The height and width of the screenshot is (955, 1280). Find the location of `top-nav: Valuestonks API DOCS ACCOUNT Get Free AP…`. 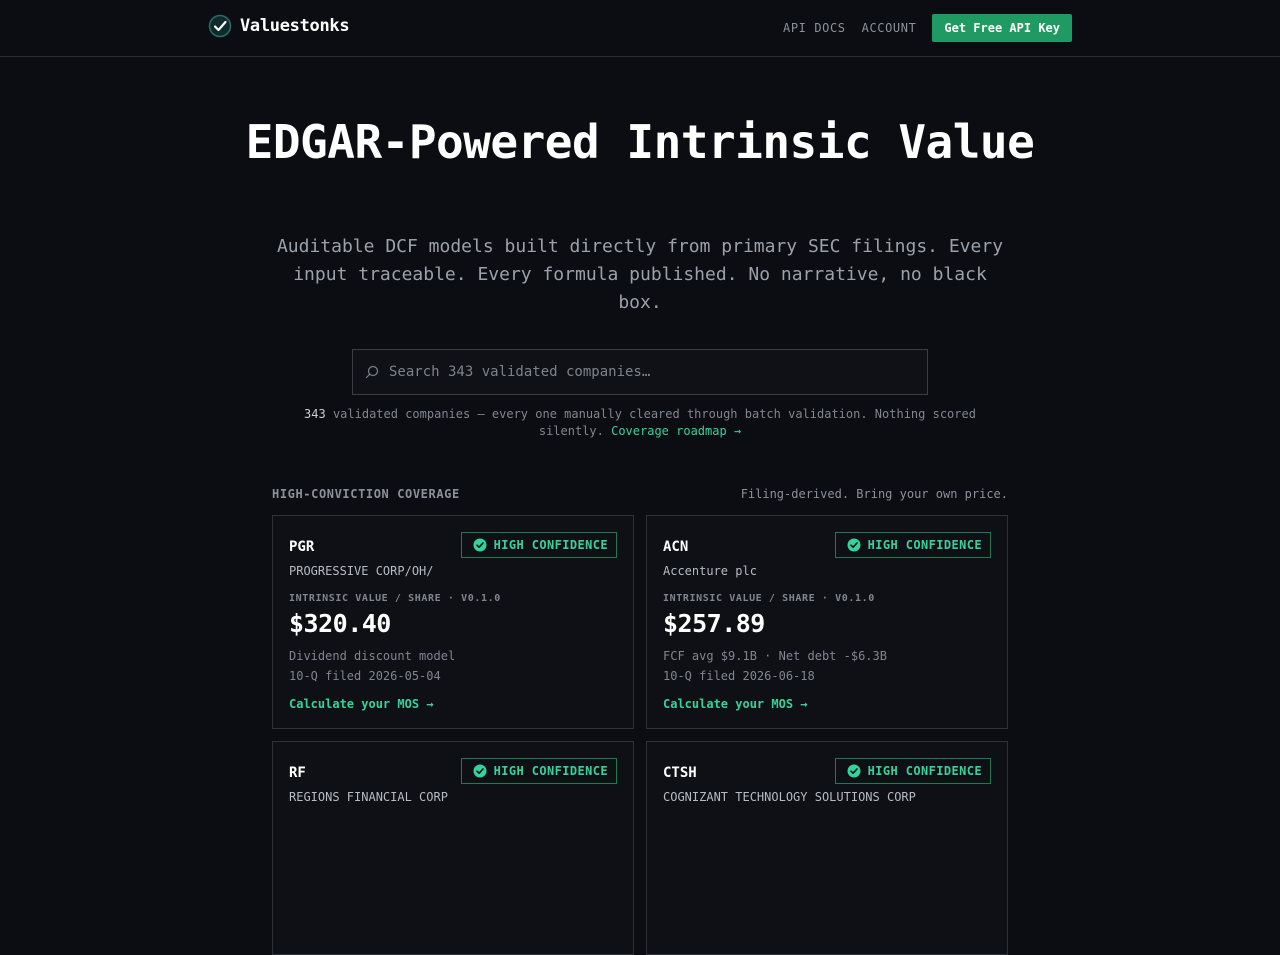

top-nav: Valuestonks API DOCS ACCOUNT Get Free AP… is located at coordinates (640, 28).